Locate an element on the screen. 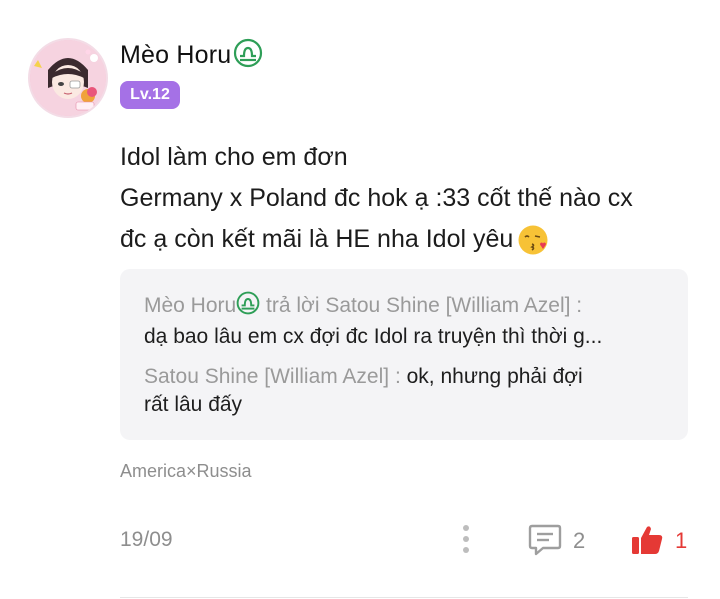 Image resolution: width=720 pixels, height=599 pixels. reply-connector: trả lời is located at coordinates (293, 305).